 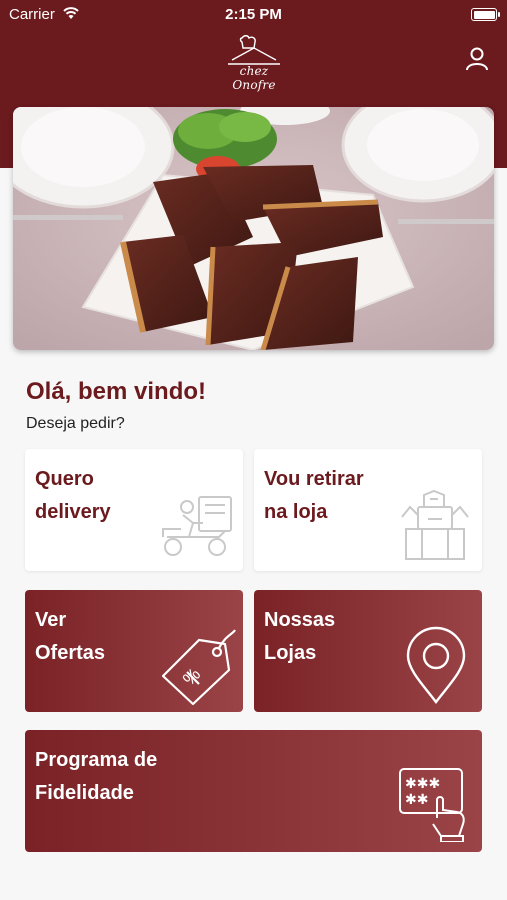 I want to click on loyalty-card-label-line1: Programa de, so click(x=96, y=760).